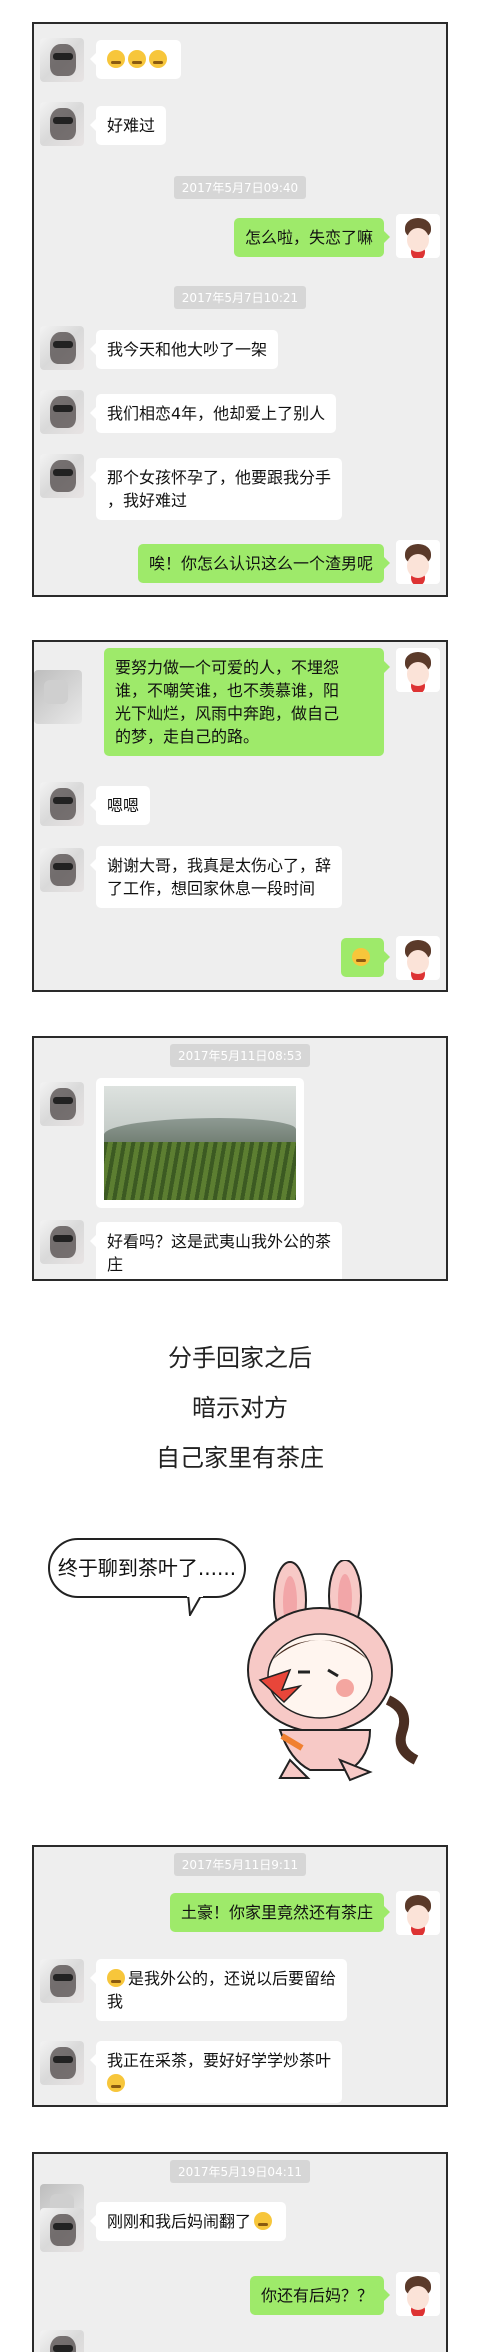 The width and height of the screenshot is (480, 2352). Describe the element at coordinates (115, 1264) in the screenshot. I see `message-line: 庄` at that location.